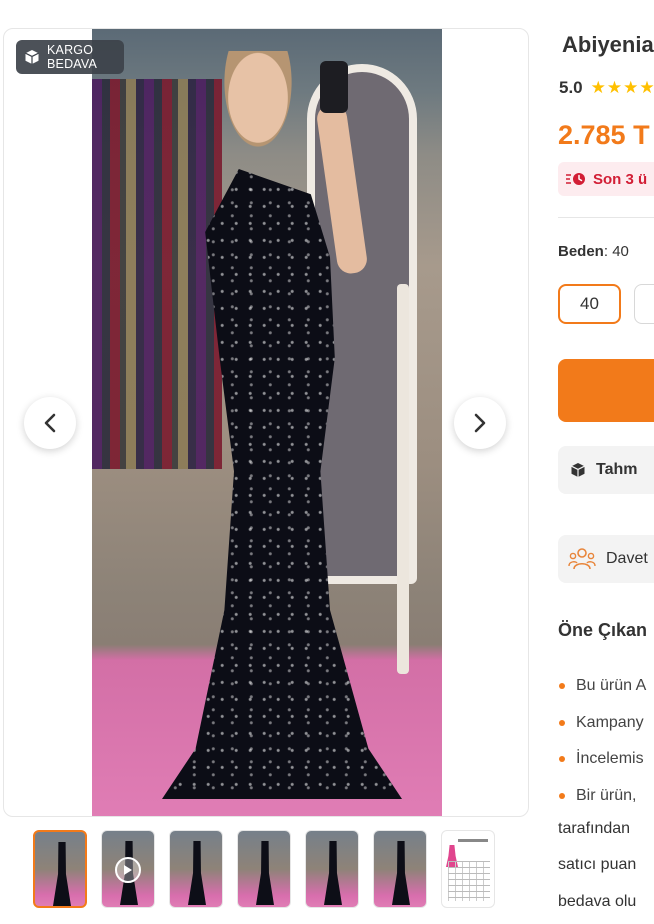 The width and height of the screenshot is (654, 924). I want to click on shipping-label: Tahm, so click(617, 469).